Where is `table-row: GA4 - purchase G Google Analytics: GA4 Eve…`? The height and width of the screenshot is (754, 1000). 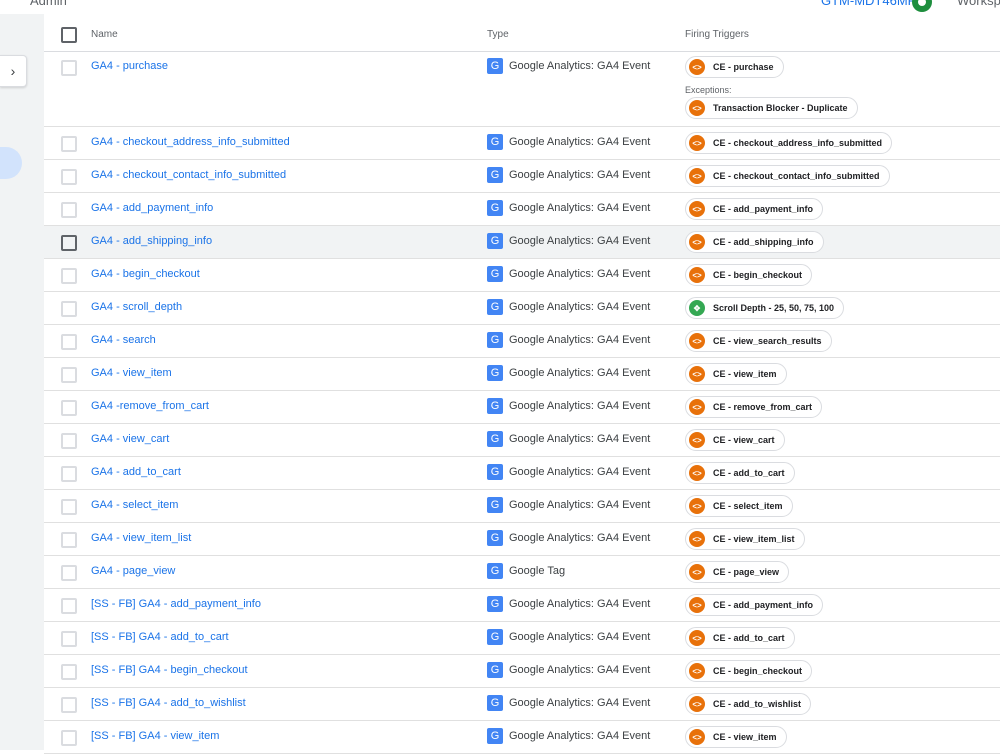
table-row: GA4 - purchase G Google Analytics: GA4 Eve… is located at coordinates (522, 89).